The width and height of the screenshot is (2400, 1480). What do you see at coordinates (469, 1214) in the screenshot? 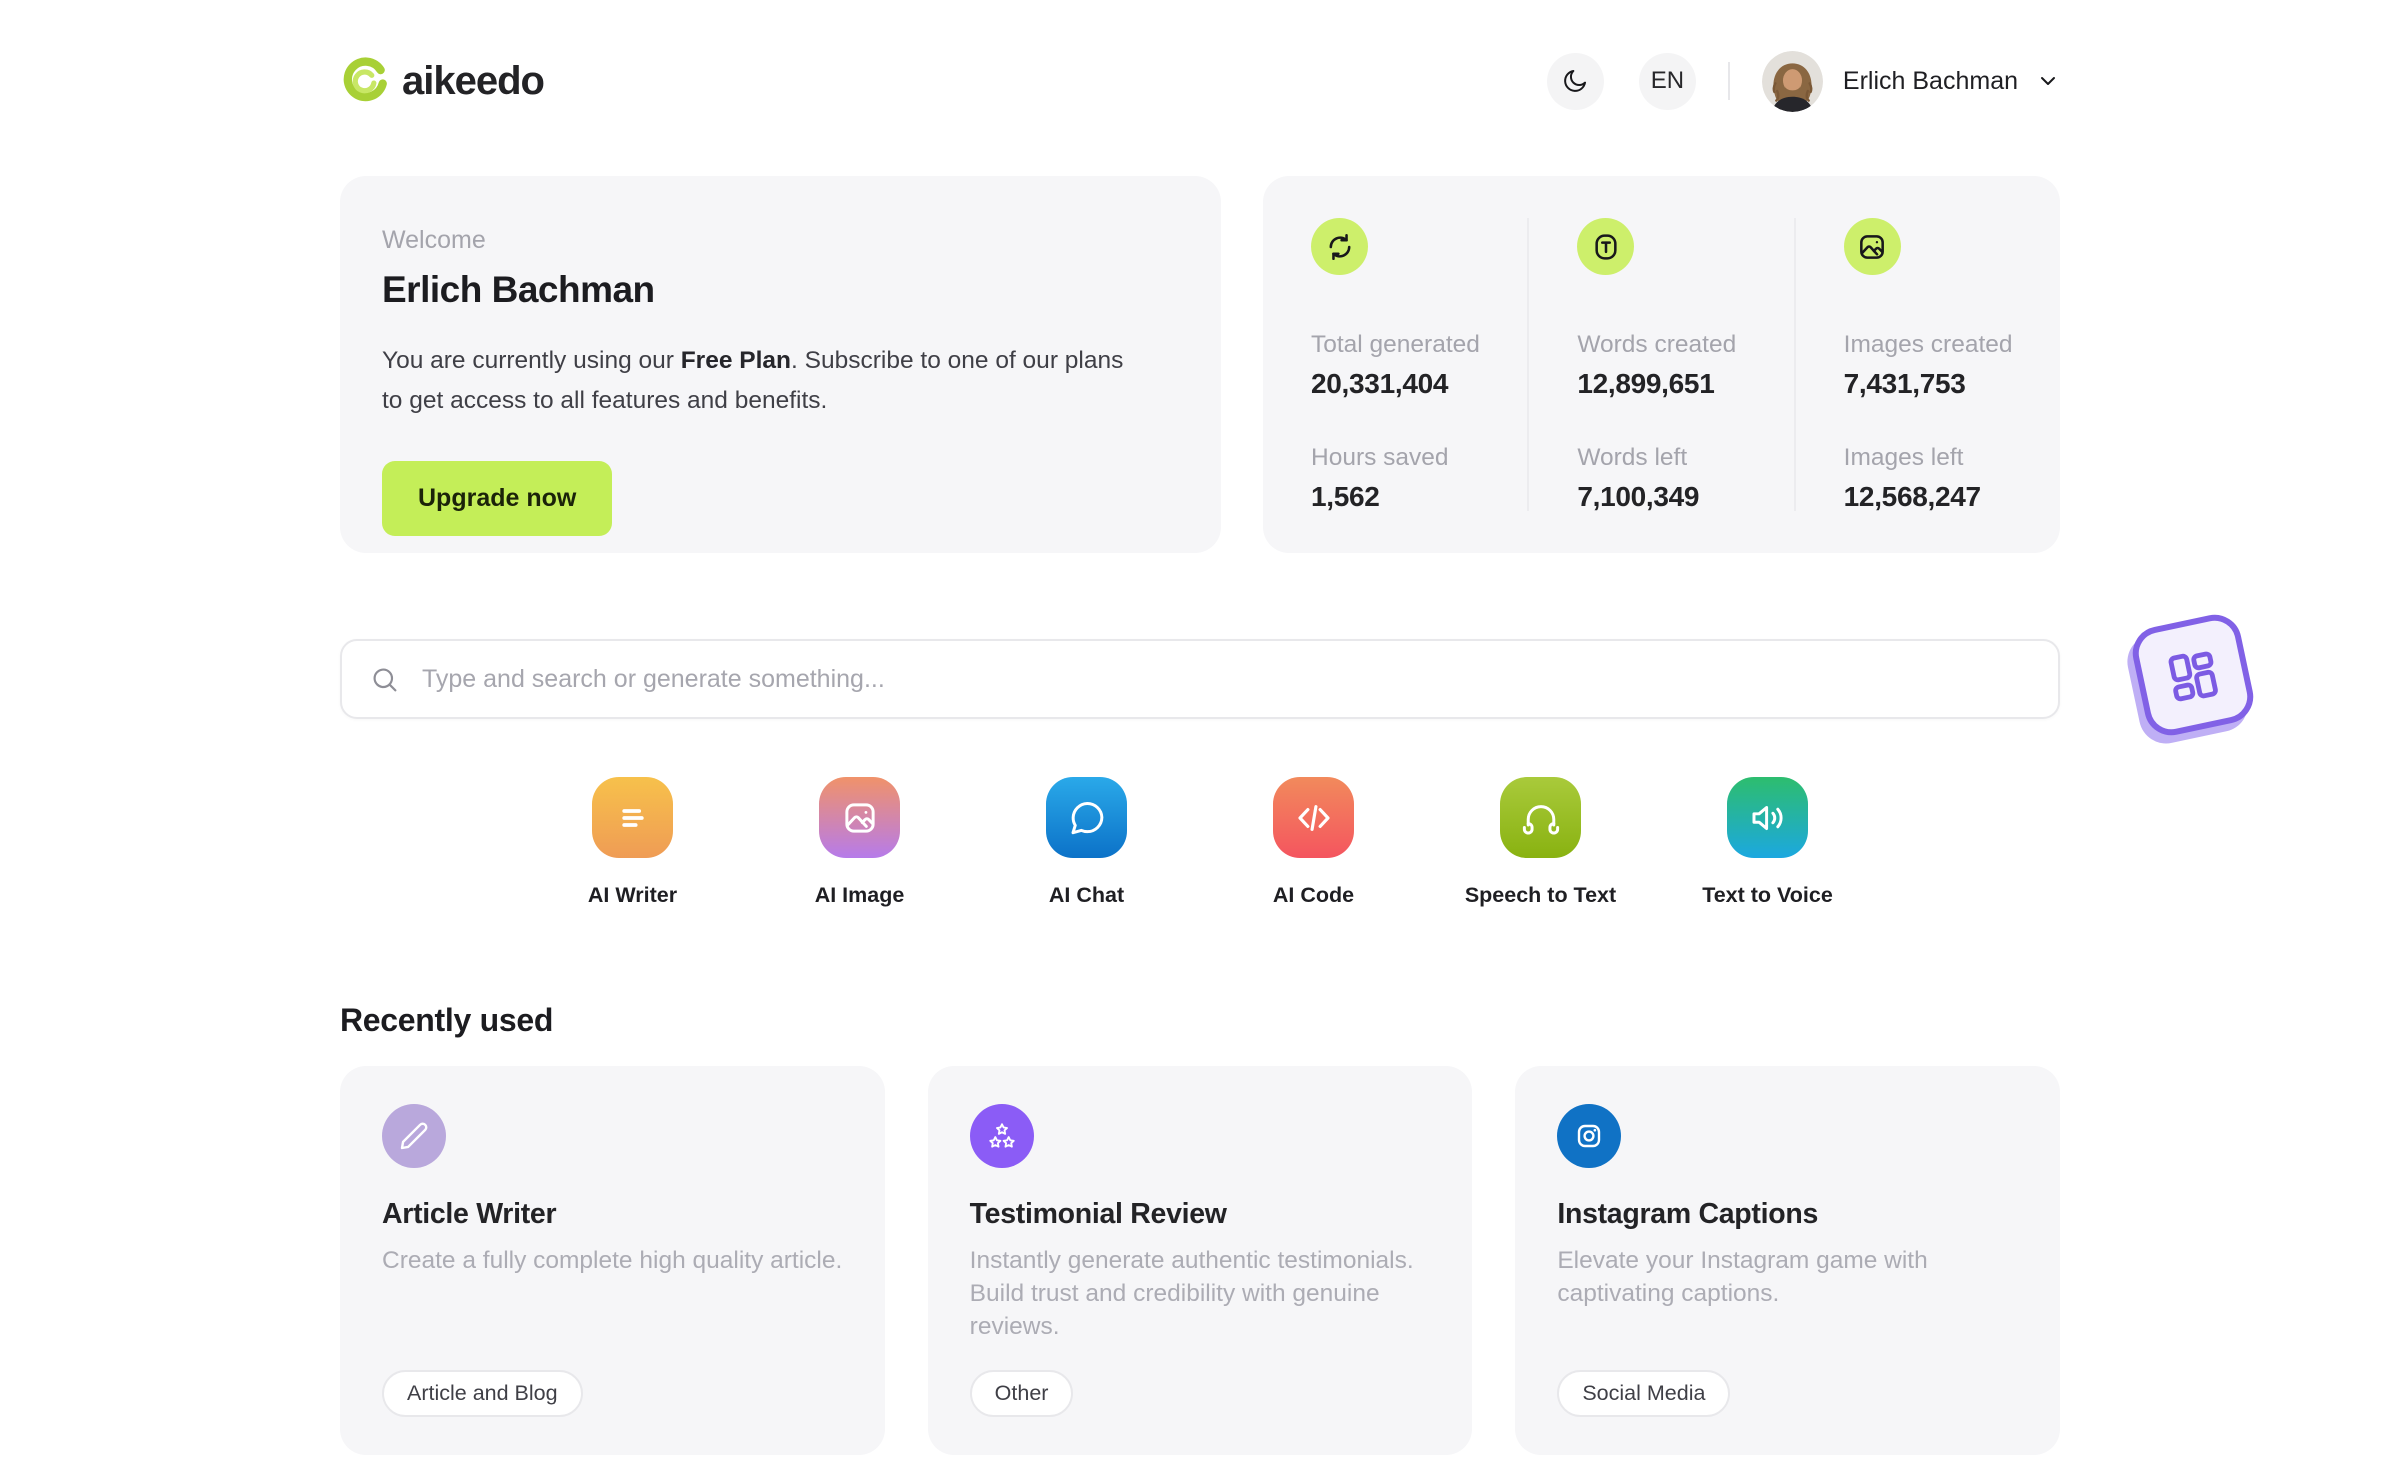
I see `card-title: Article Writer` at bounding box center [469, 1214].